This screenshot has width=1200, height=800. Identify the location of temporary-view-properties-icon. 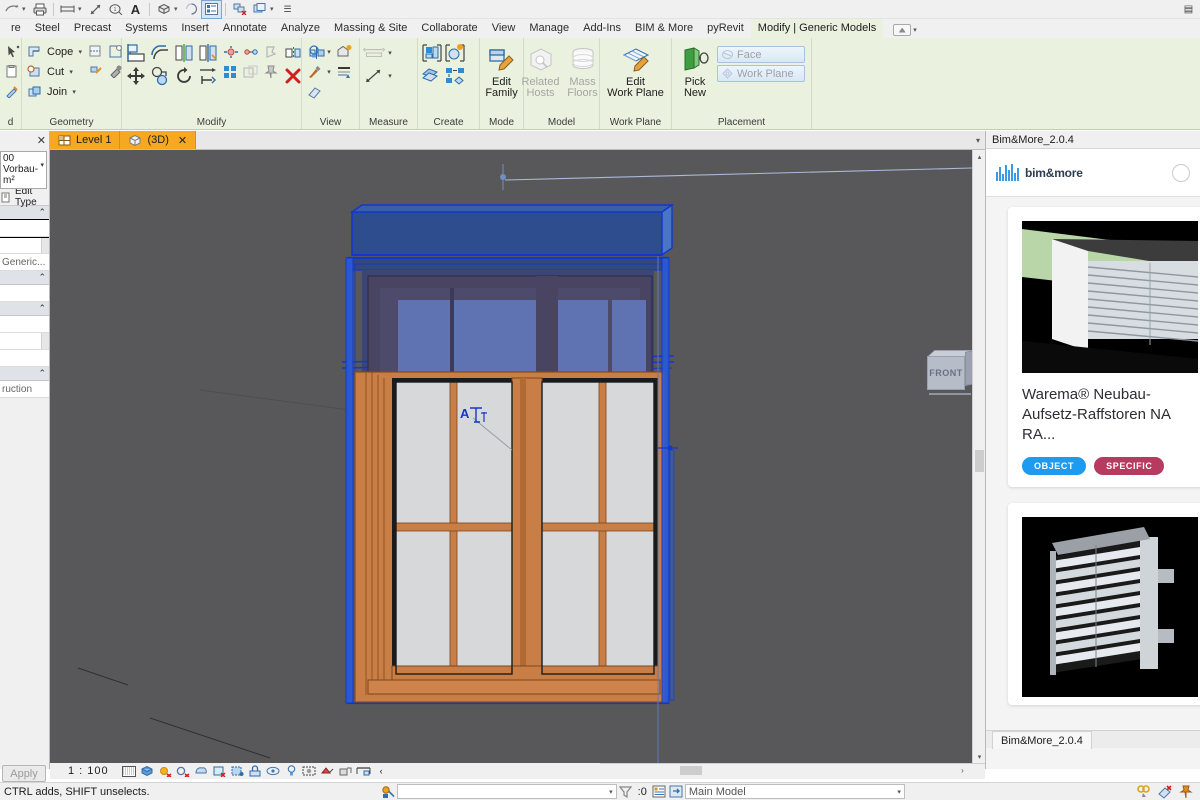
(309, 771).